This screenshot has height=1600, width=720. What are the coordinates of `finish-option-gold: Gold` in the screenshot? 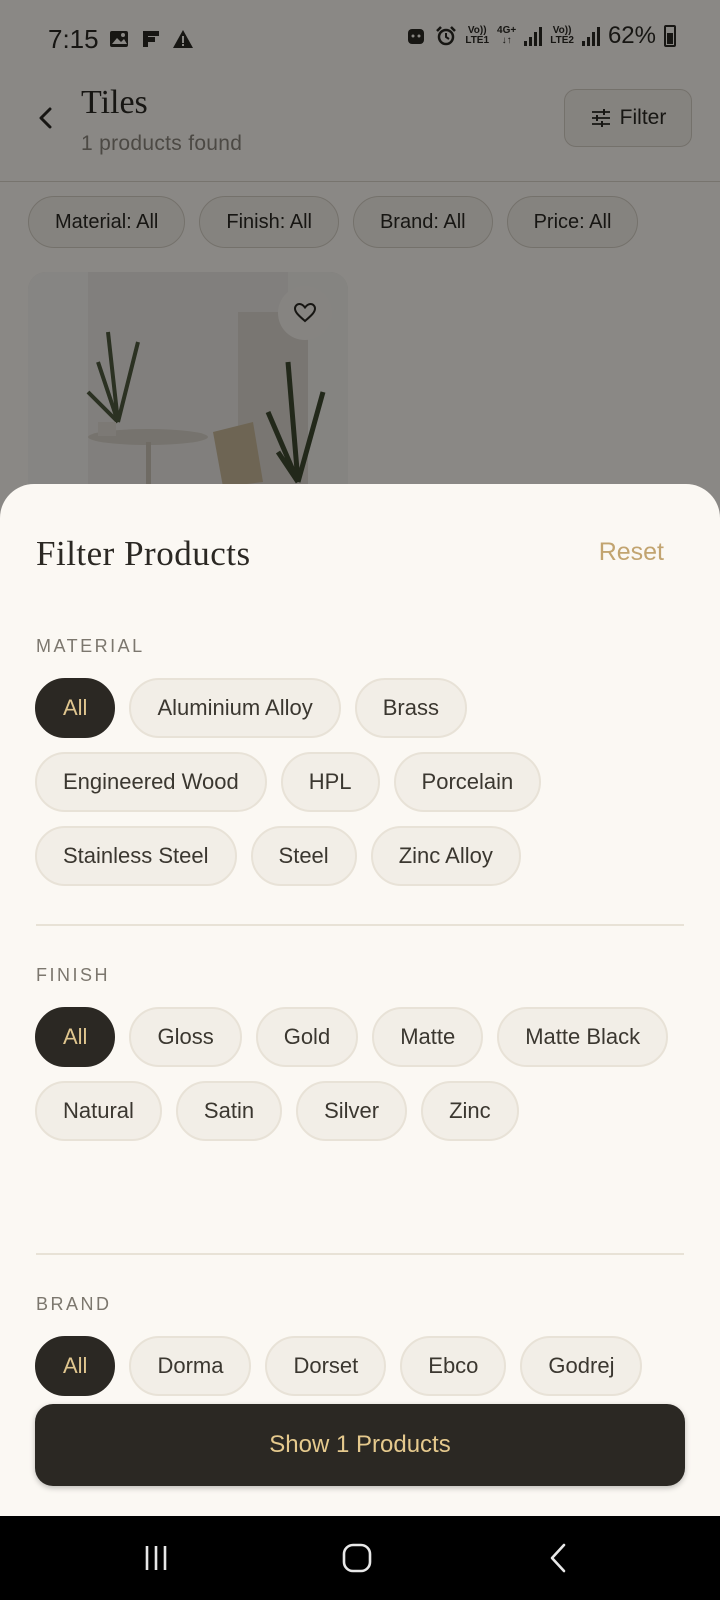 It's located at (307, 1037).